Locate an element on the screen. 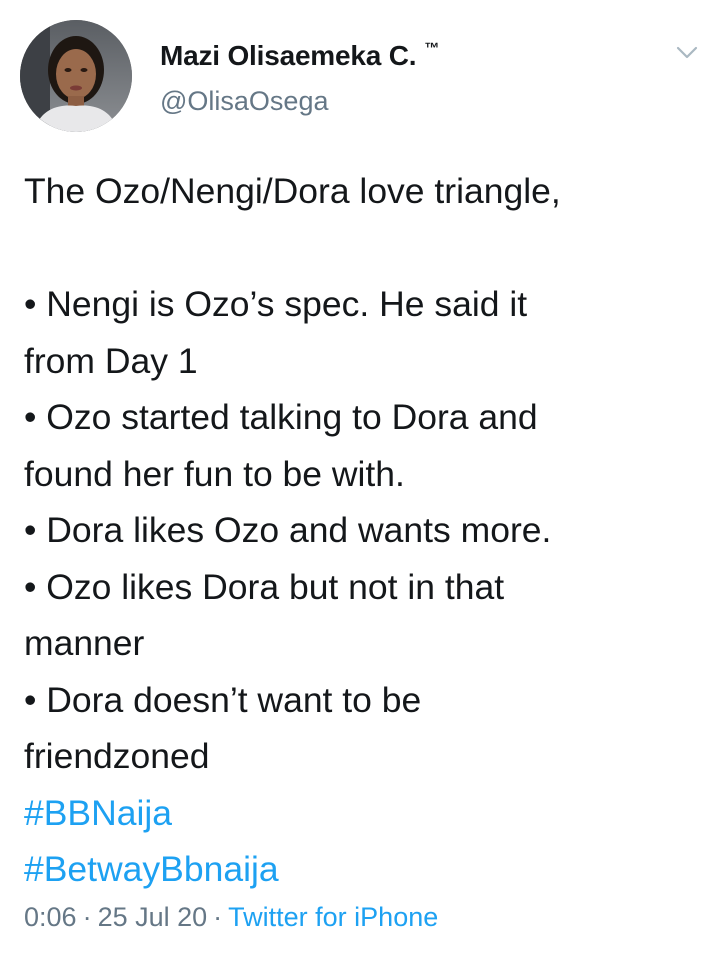 Image resolution: width=720 pixels, height=954 pixels. tweet-line: • Ozo started talking to Dora and is located at coordinates (281, 417).